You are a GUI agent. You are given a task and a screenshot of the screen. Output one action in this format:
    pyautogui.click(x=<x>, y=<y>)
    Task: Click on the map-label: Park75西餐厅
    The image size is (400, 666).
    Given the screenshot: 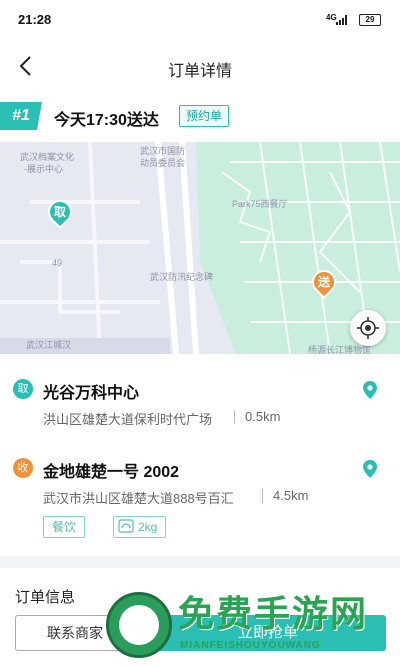 What is the action you would take?
    pyautogui.click(x=260, y=204)
    